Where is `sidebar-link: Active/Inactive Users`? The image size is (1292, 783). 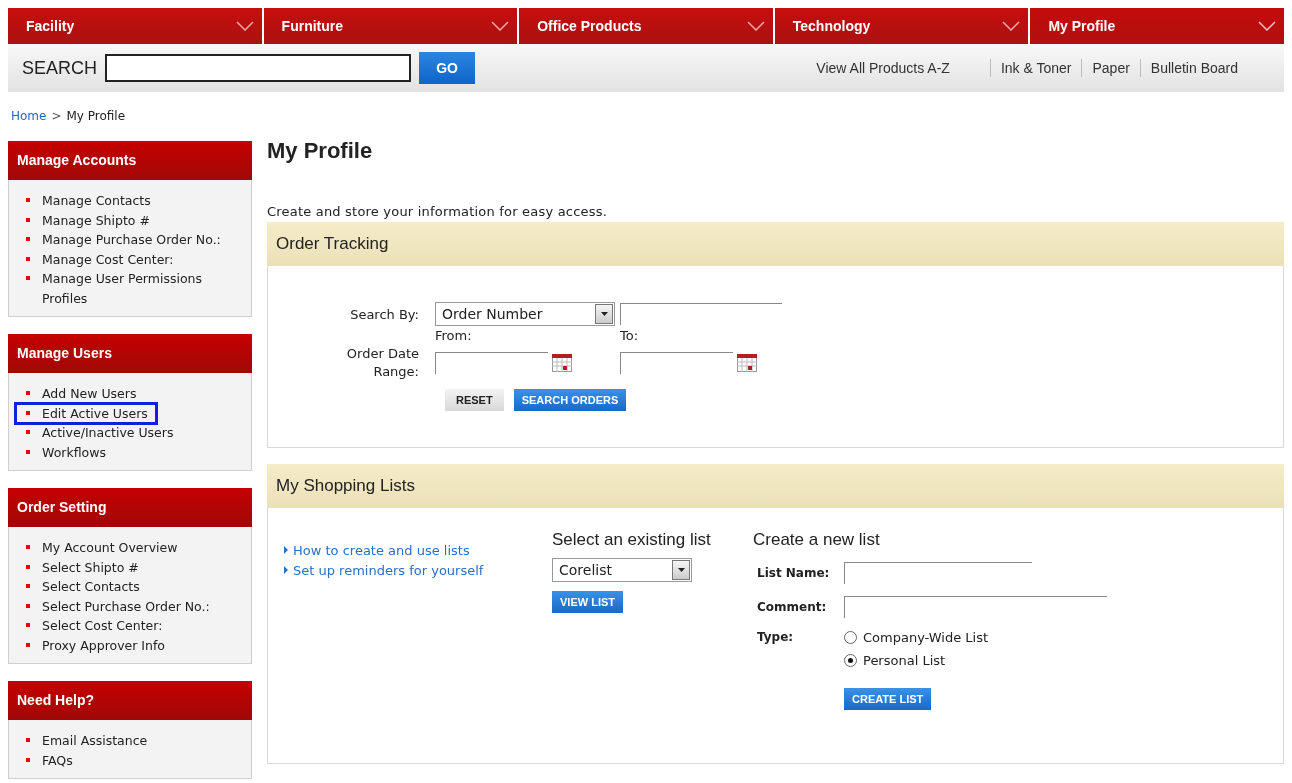
sidebar-link: Active/Inactive Users is located at coordinates (99, 433).